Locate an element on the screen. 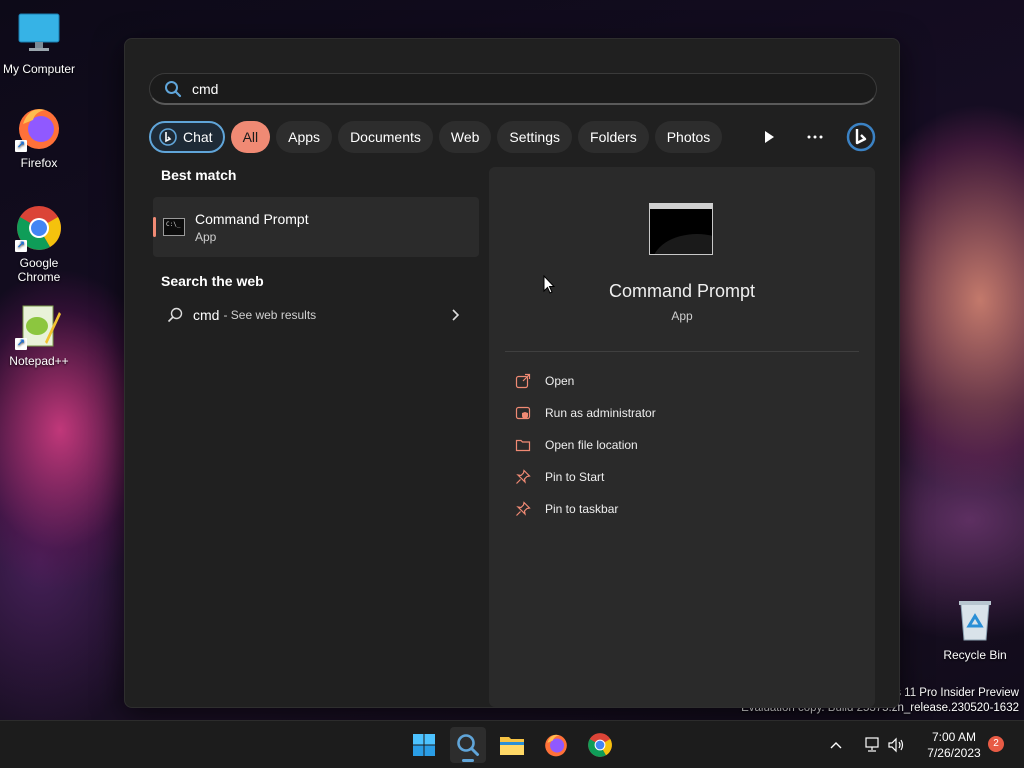 The width and height of the screenshot is (1024, 768). filter-label: Folders is located at coordinates (613, 137).